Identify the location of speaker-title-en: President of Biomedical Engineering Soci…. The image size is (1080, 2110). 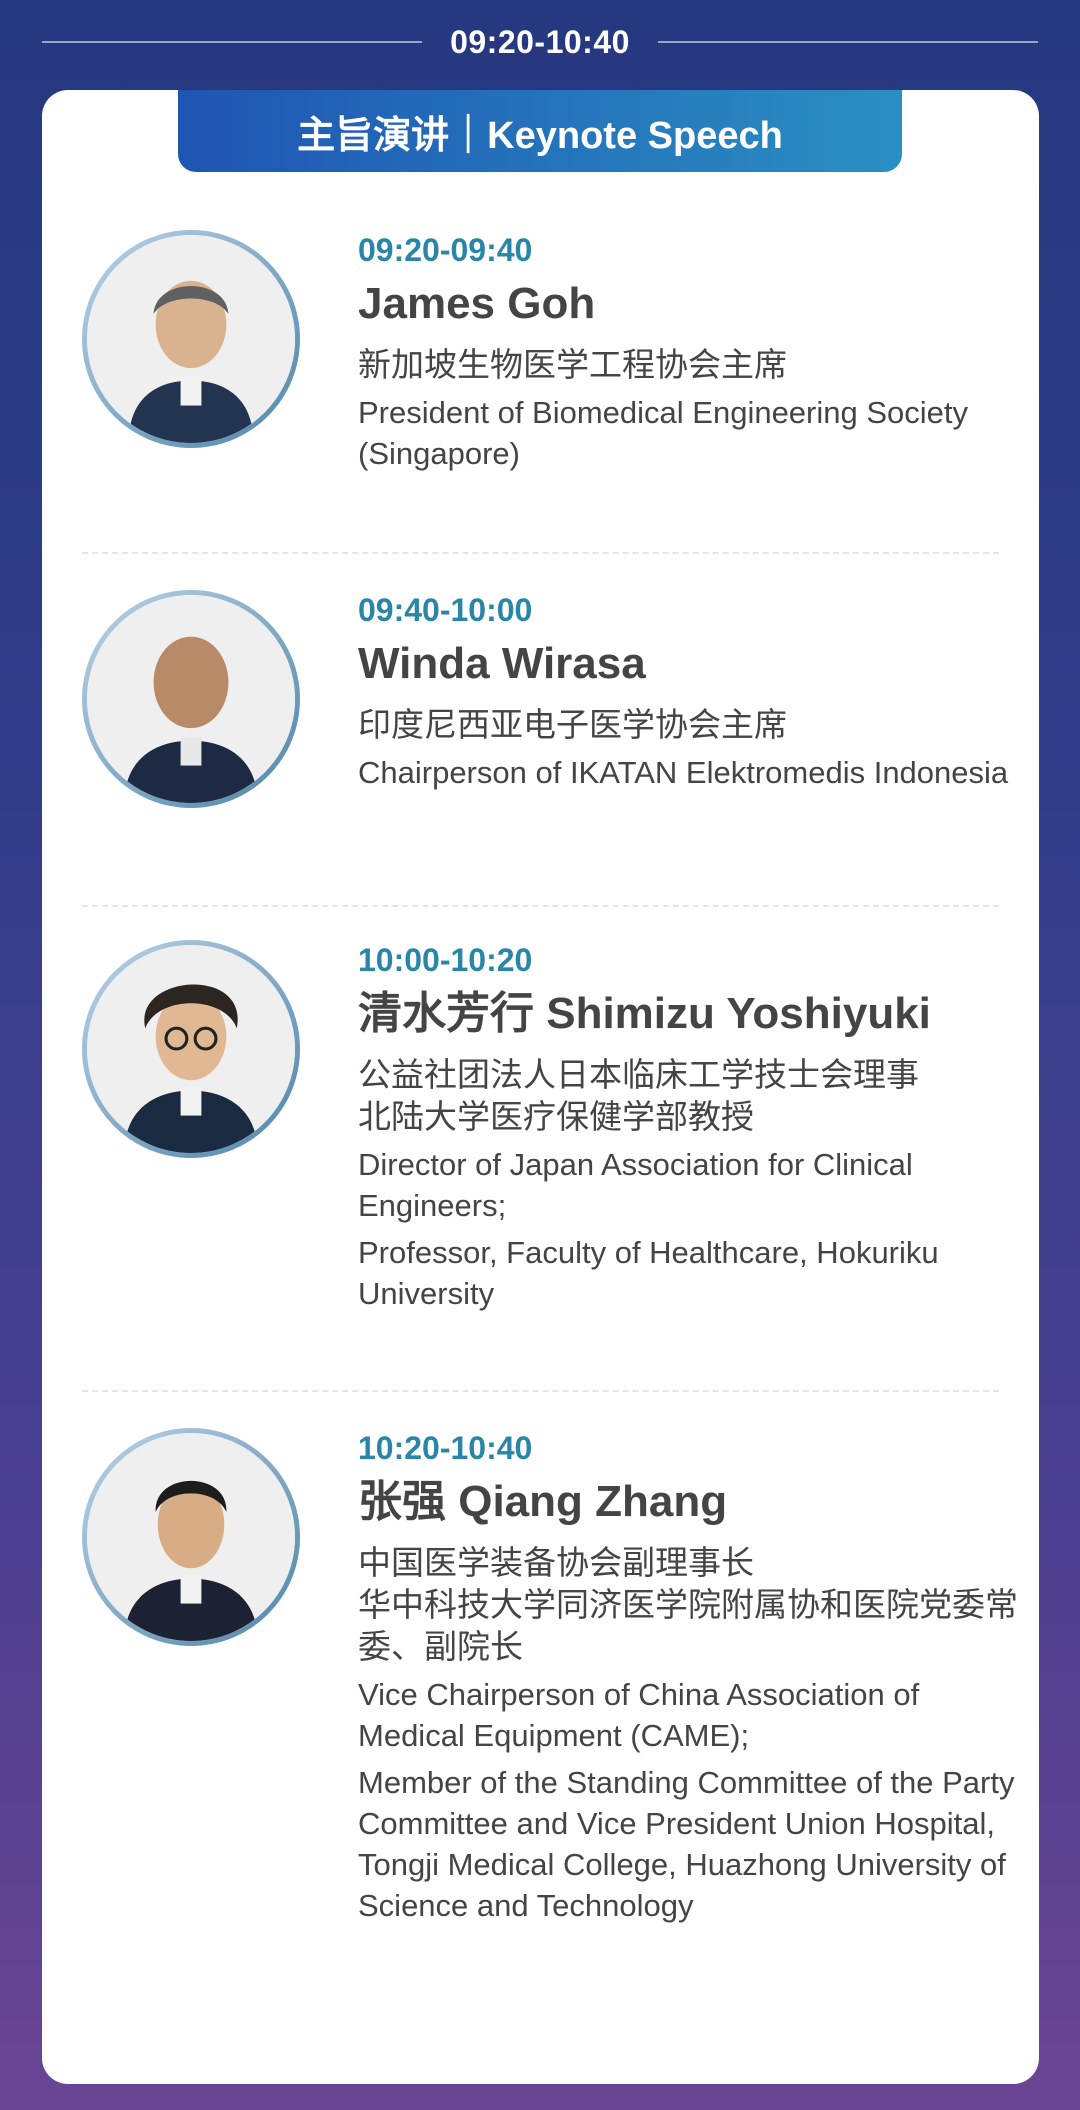
(663, 433).